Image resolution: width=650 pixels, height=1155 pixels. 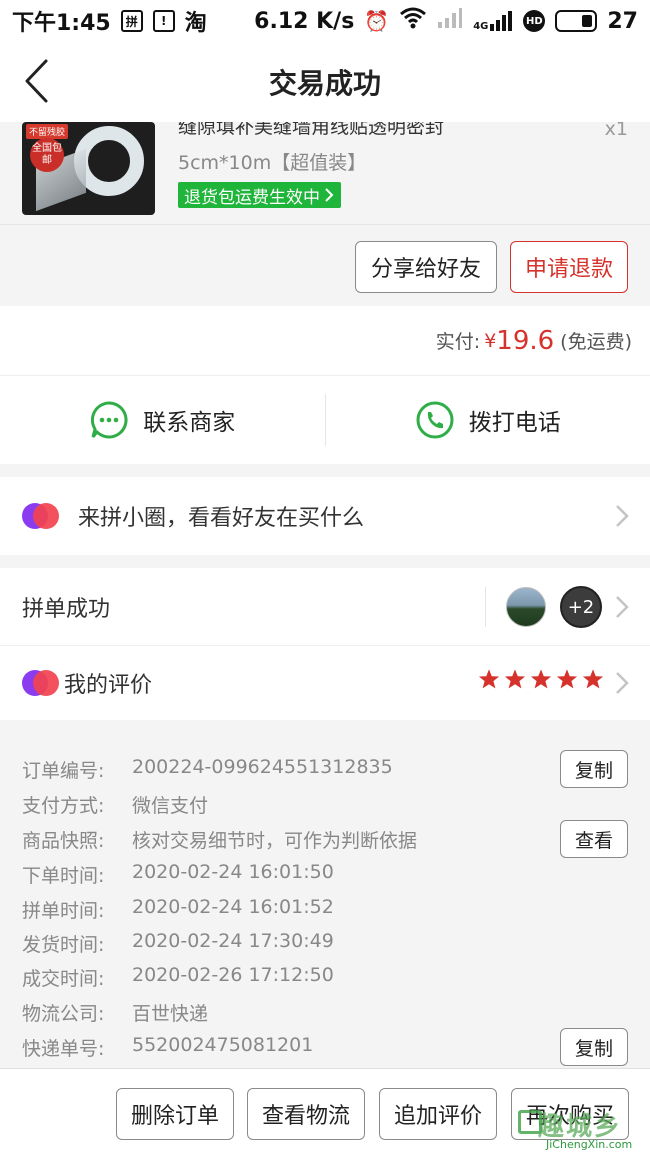 I want to click on contact-merchant-label: 联系商家, so click(x=189, y=423).